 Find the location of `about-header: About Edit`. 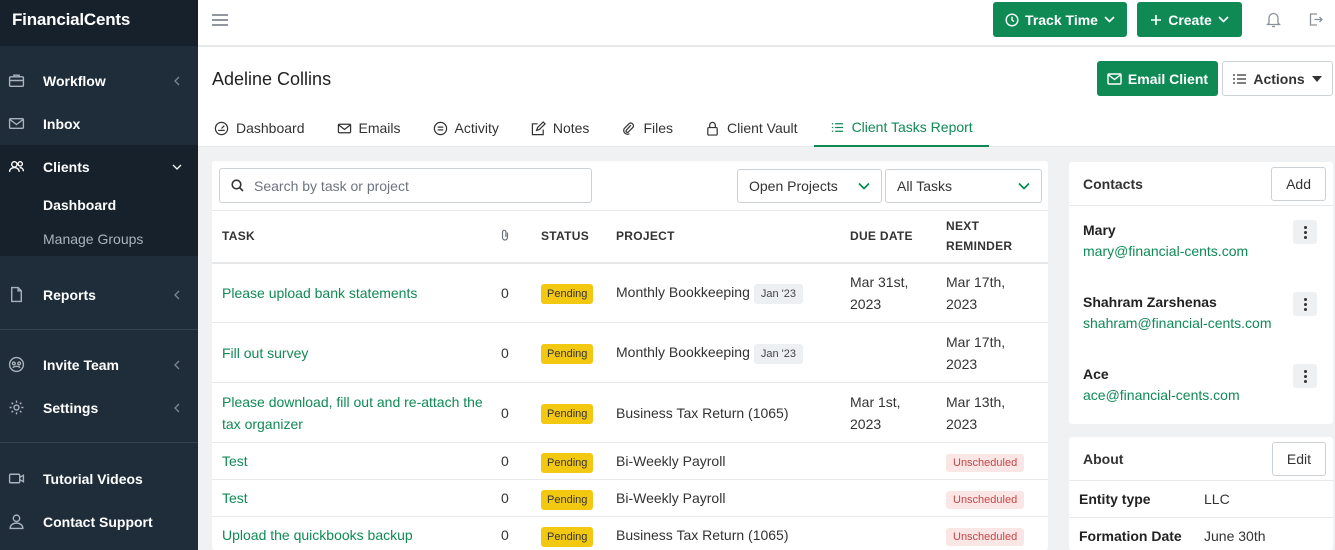

about-header: About Edit is located at coordinates (1201, 459).